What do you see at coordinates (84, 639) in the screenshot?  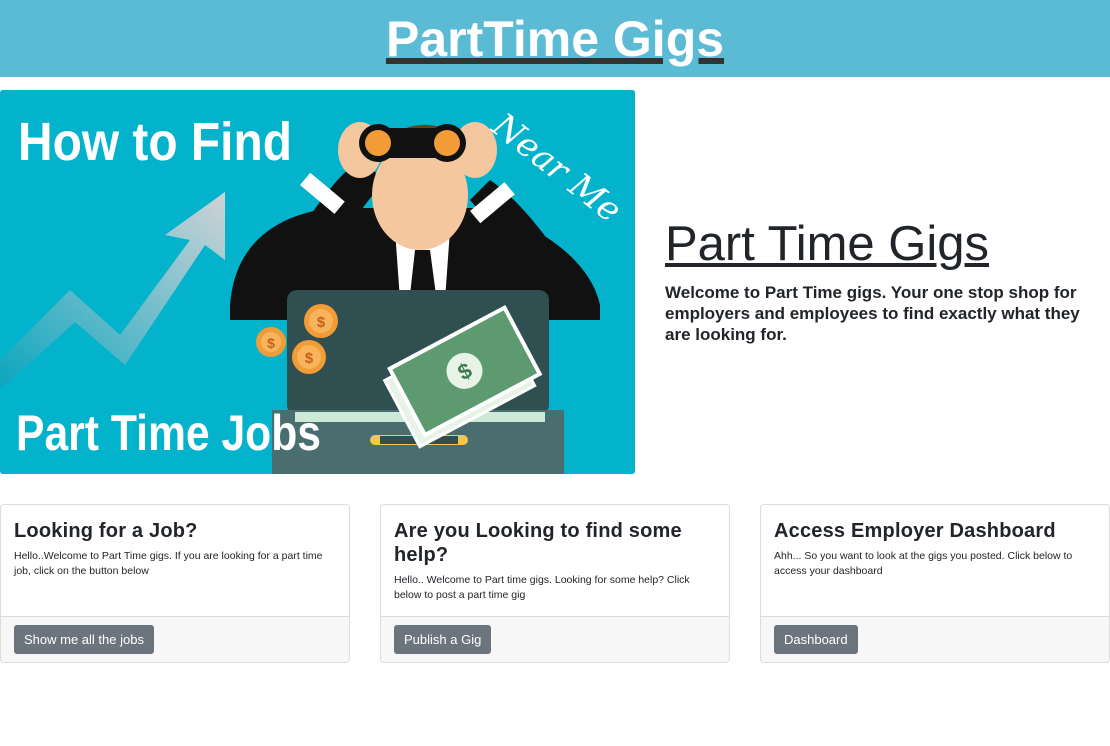 I see `show-all-jobs-button: Show me all the jobs` at bounding box center [84, 639].